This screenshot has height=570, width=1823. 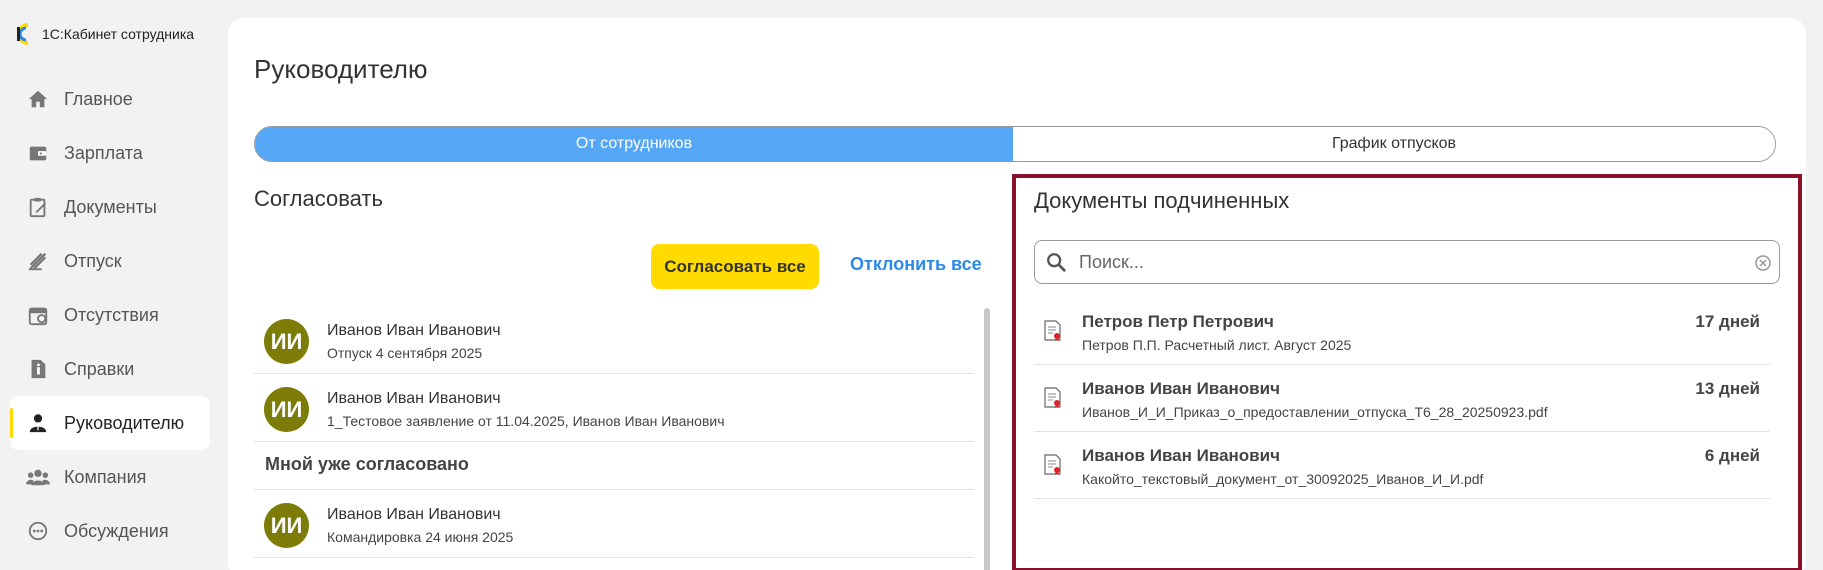 I want to click on beach-icon, so click(x=38, y=261).